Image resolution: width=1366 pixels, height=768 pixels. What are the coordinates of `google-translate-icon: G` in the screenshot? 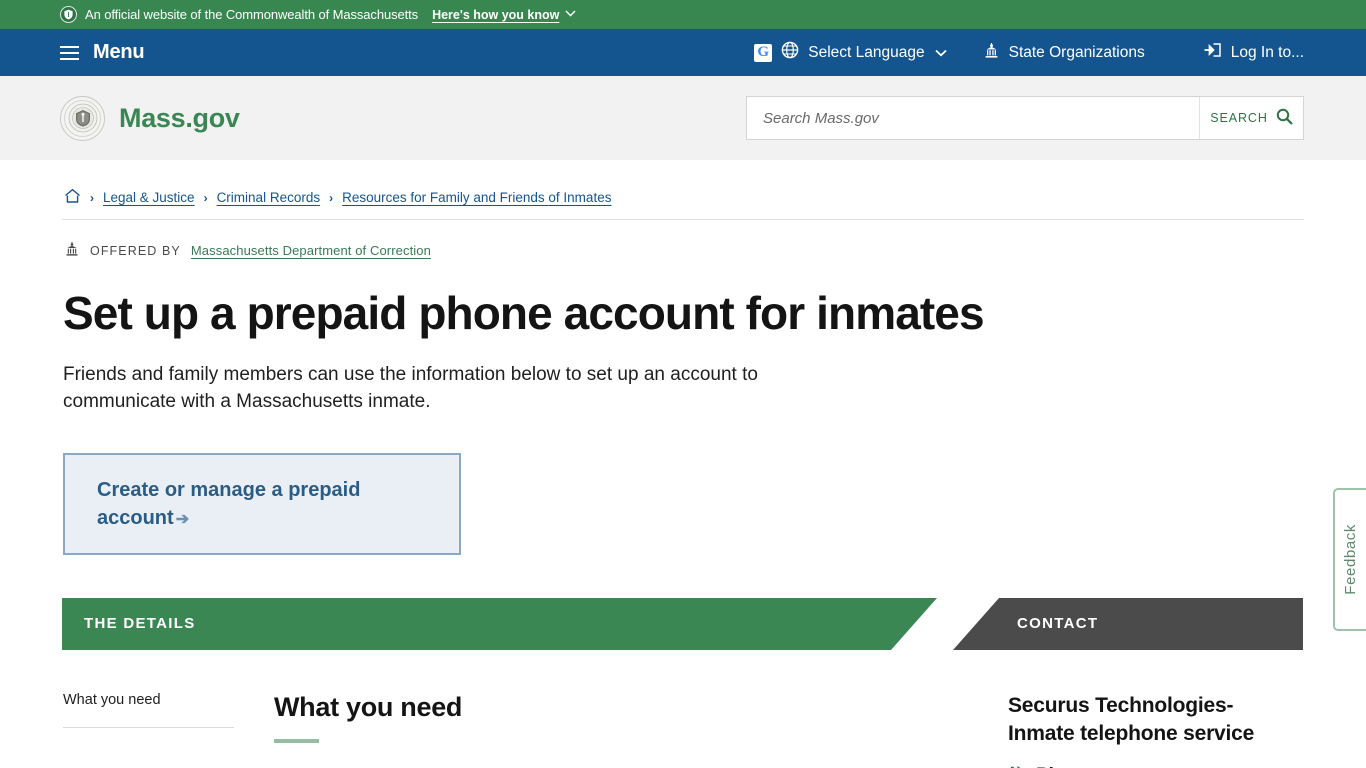 It's located at (763, 52).